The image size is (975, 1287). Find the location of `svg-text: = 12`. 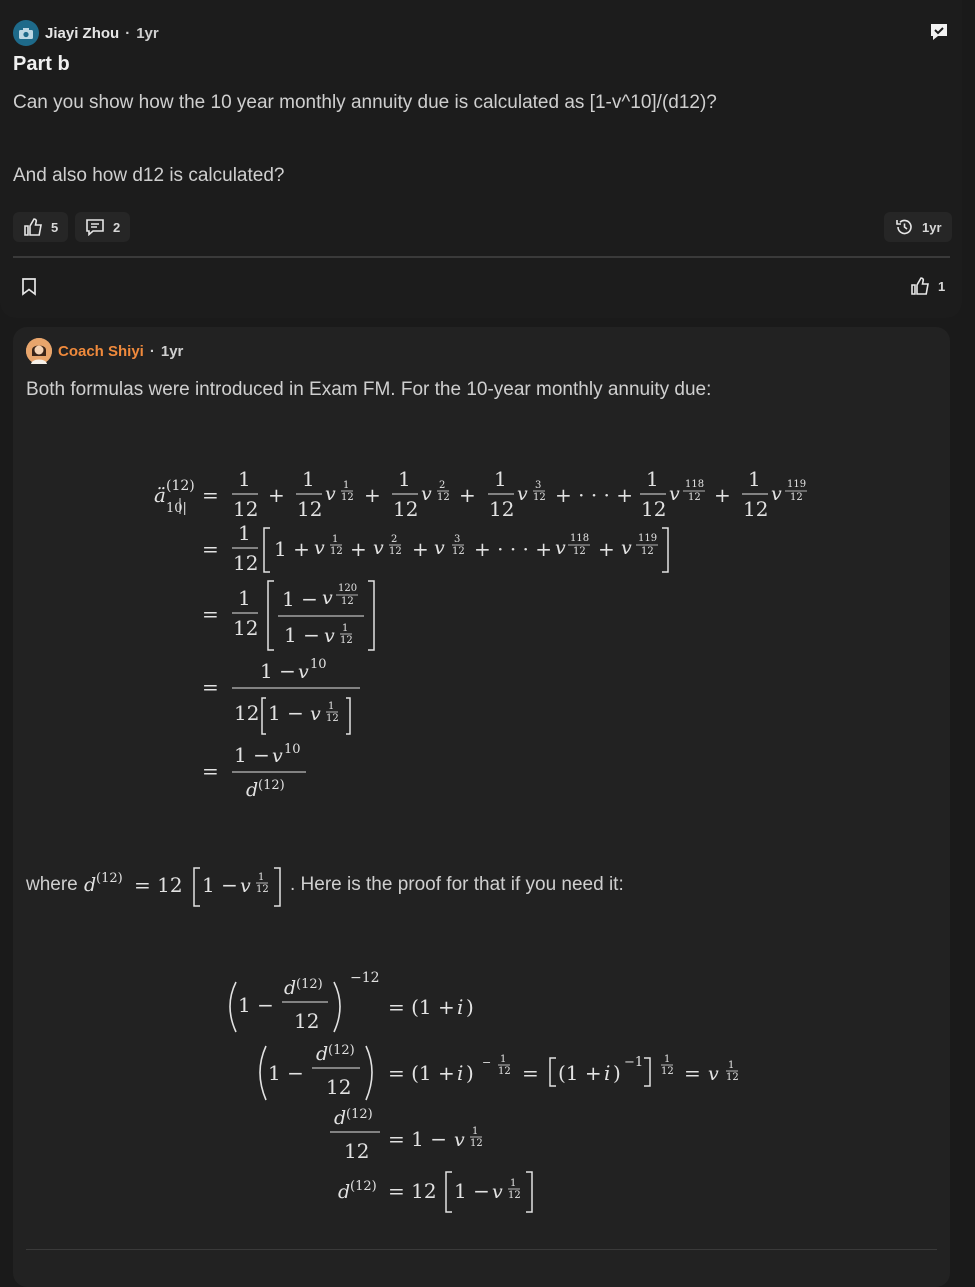

svg-text: = 12 is located at coordinates (158, 885).